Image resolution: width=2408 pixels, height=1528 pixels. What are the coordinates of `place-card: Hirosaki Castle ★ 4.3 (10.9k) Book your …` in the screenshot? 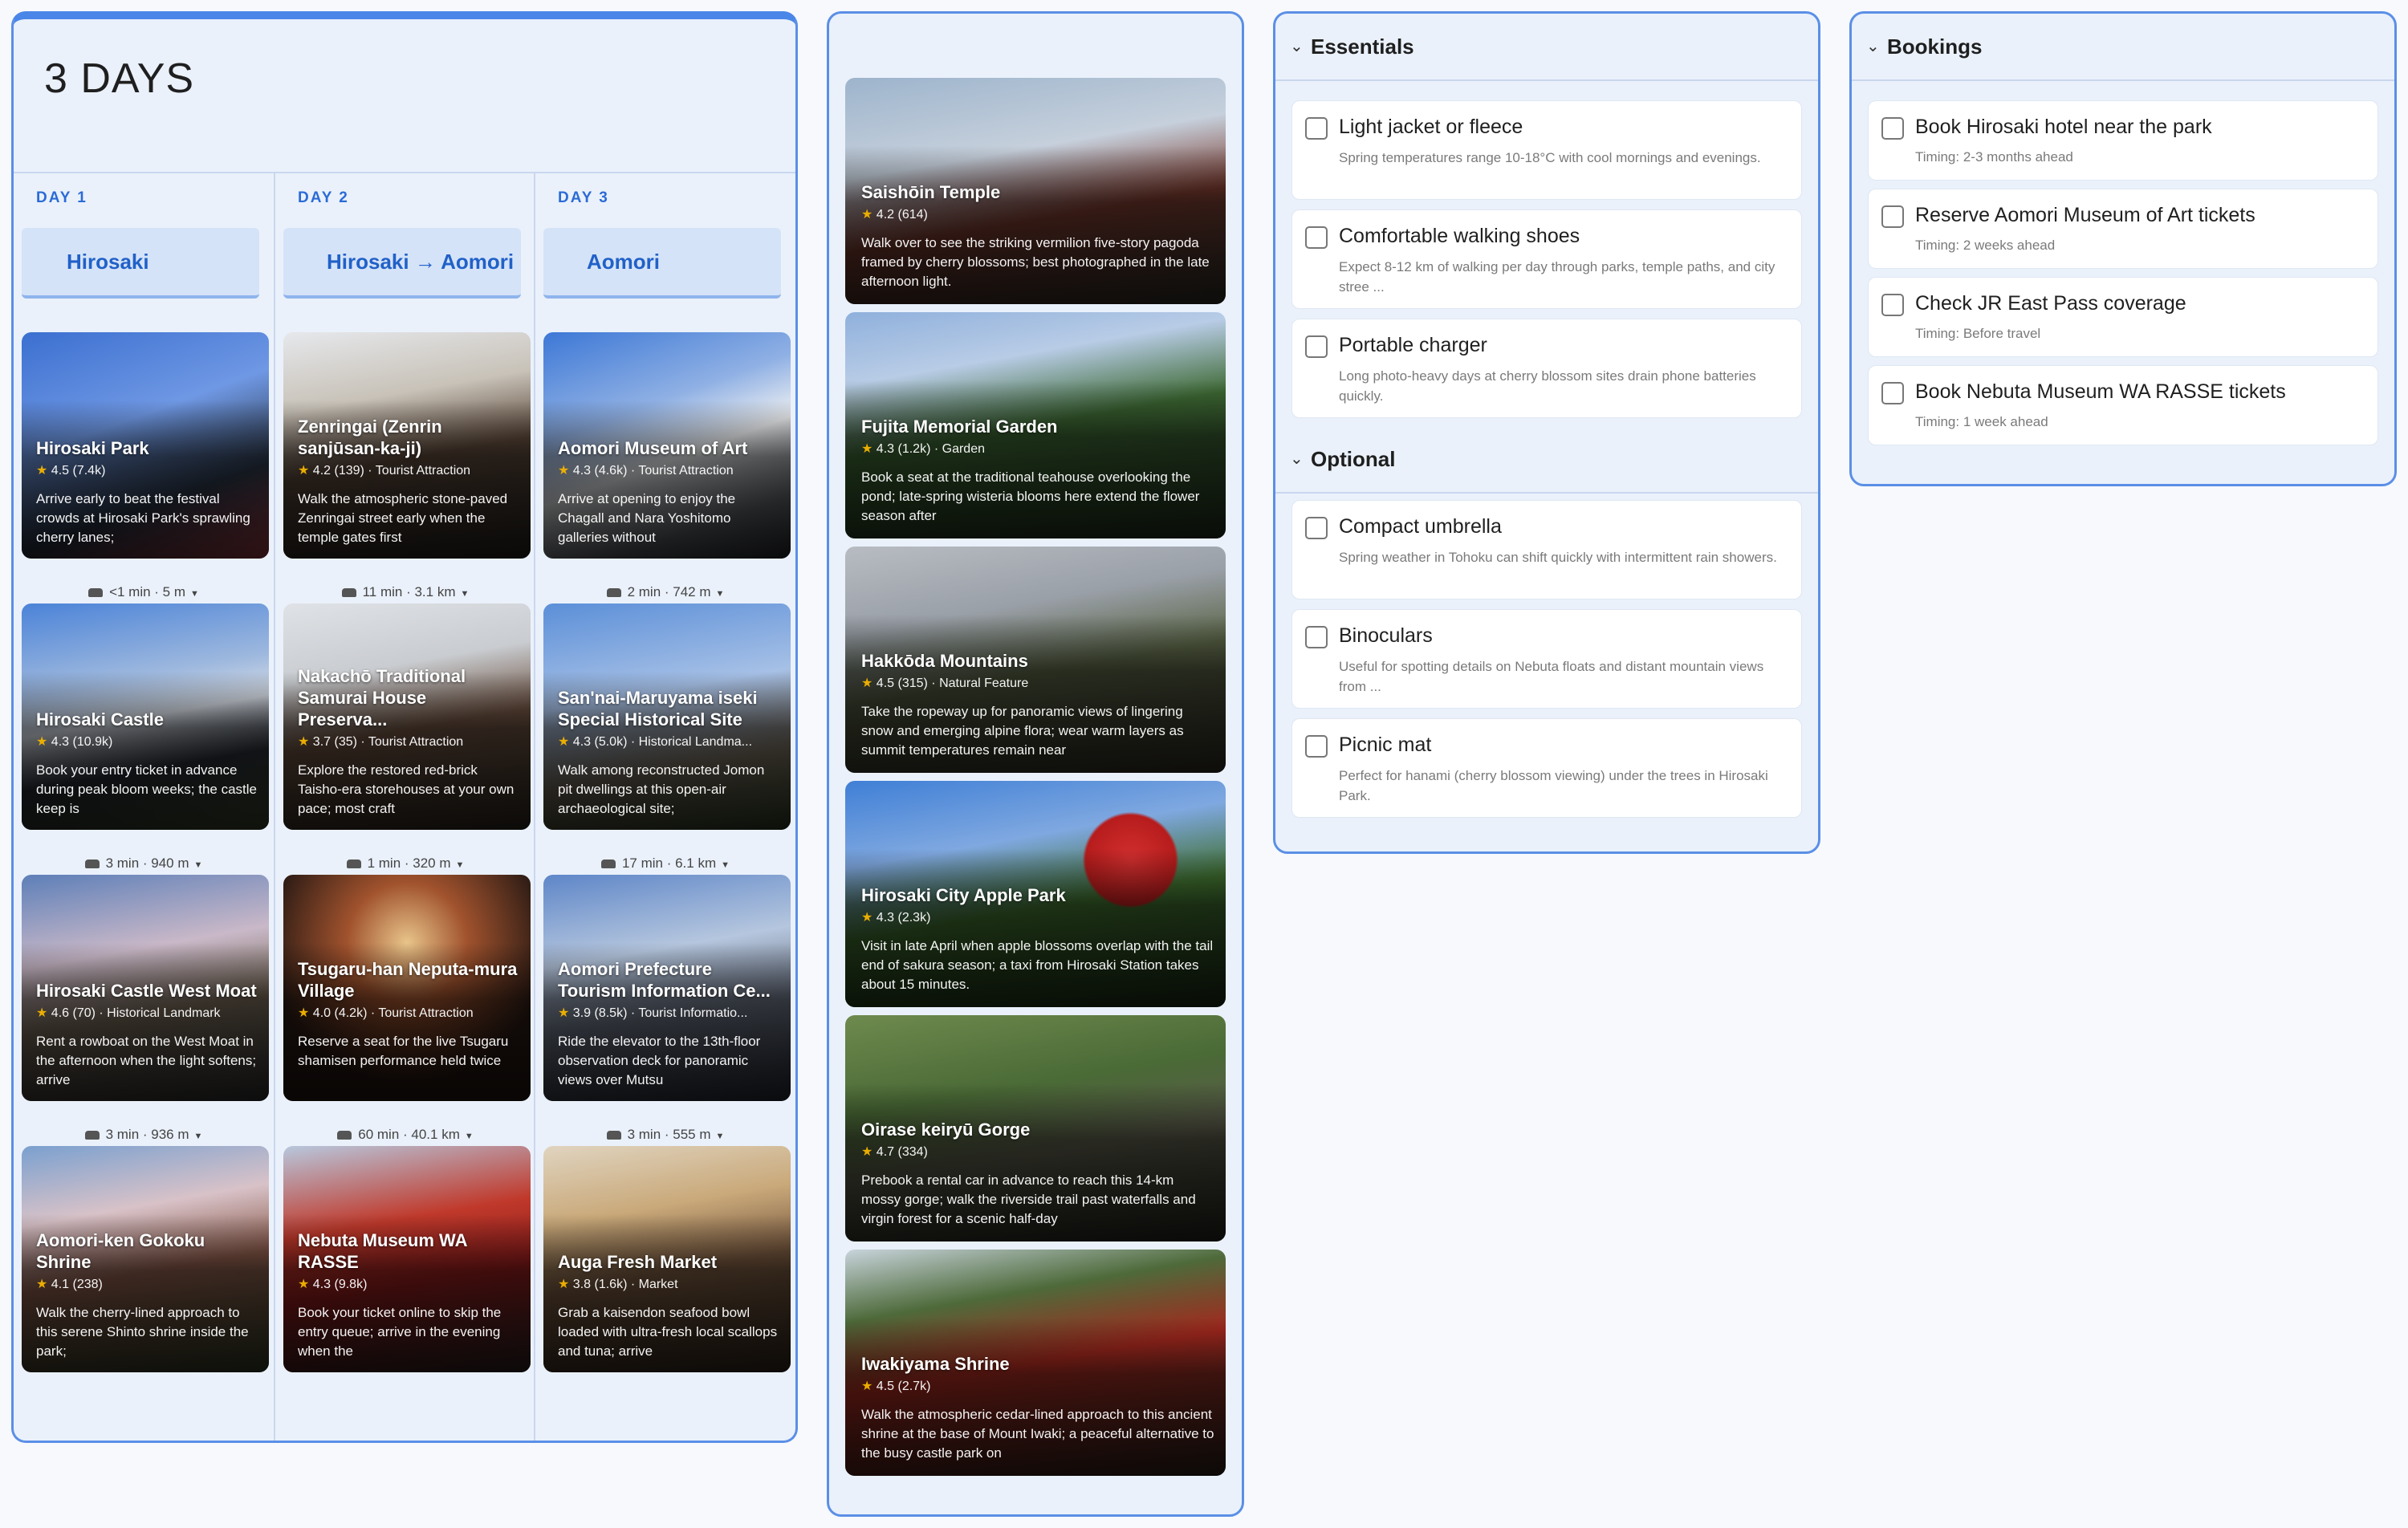 It's located at (145, 717).